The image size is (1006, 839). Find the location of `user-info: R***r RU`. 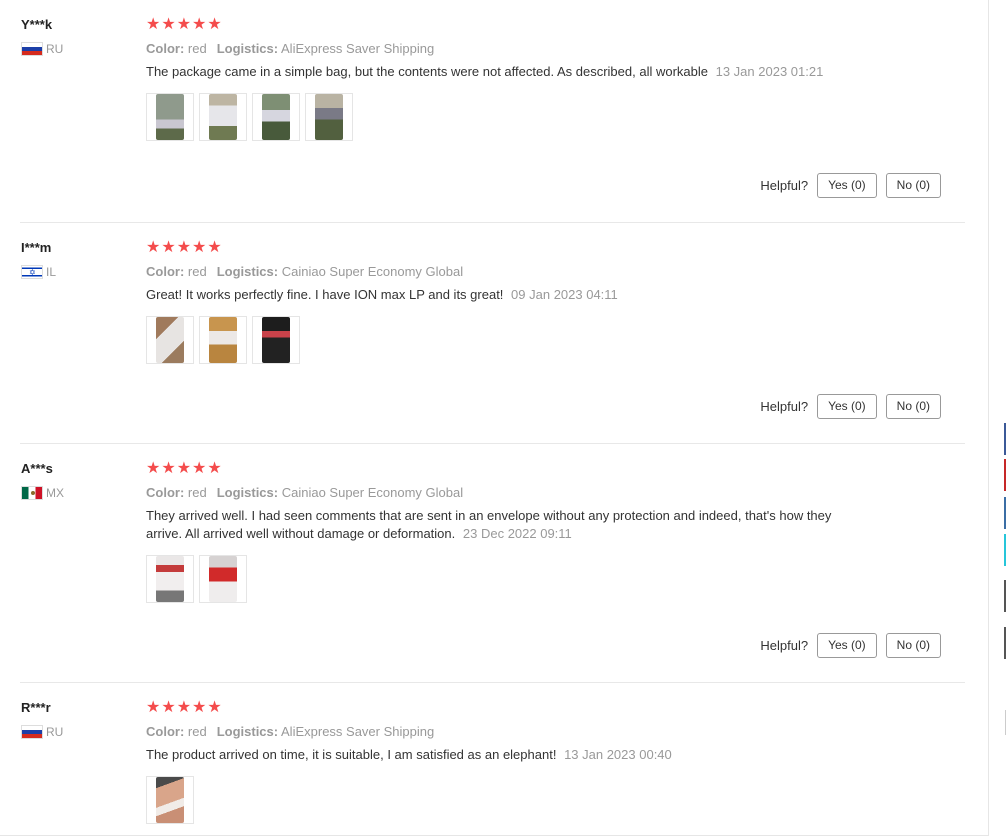

user-info: R***r RU is located at coordinates (76, 719).